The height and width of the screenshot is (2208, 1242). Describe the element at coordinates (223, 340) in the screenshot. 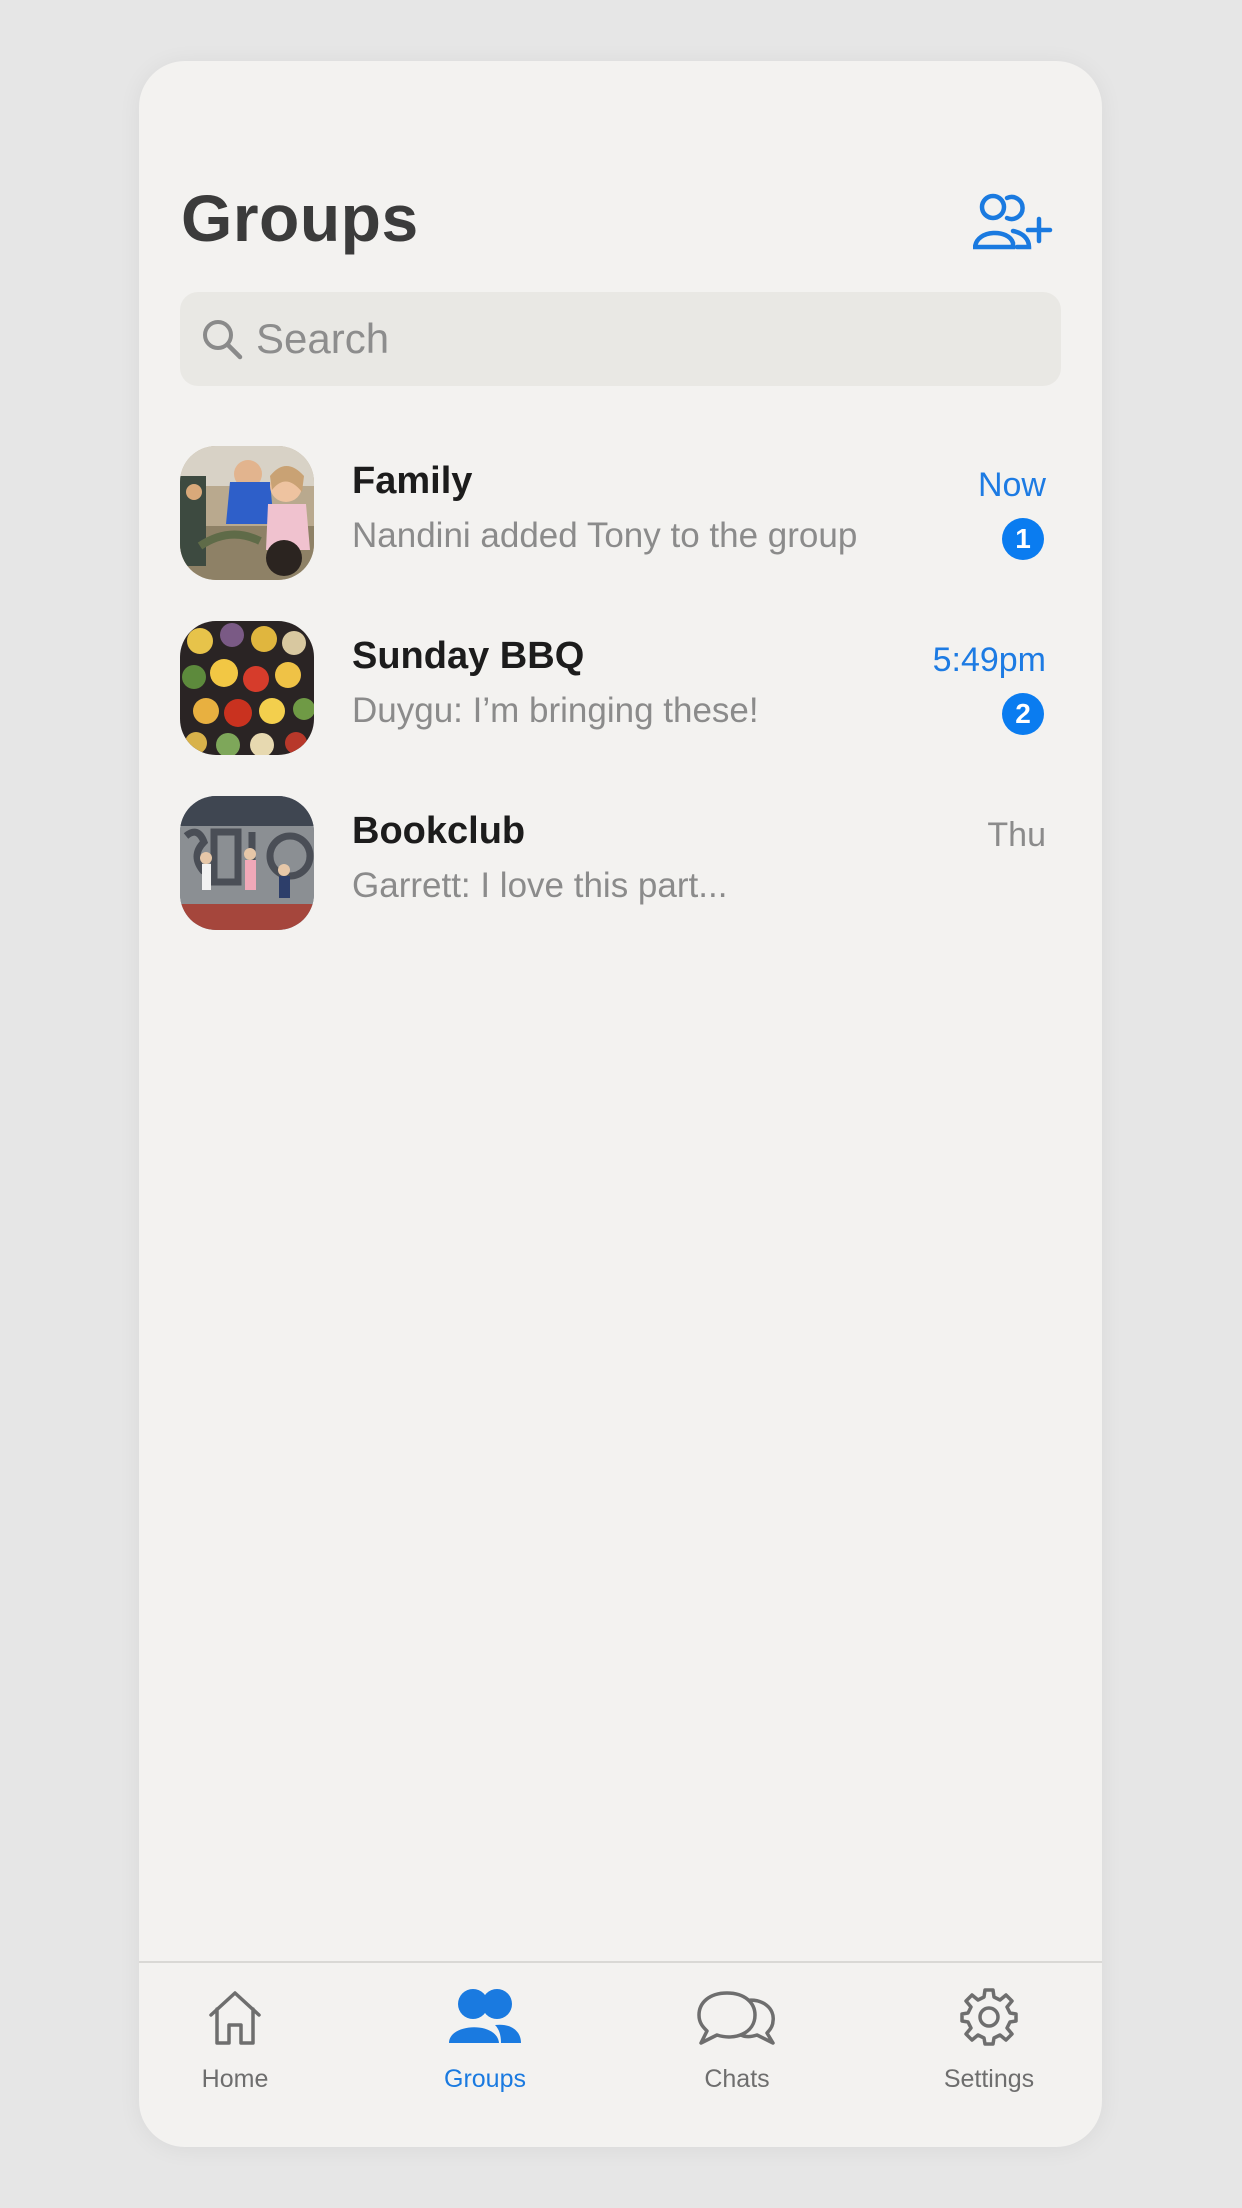

I see `search-icon` at that location.